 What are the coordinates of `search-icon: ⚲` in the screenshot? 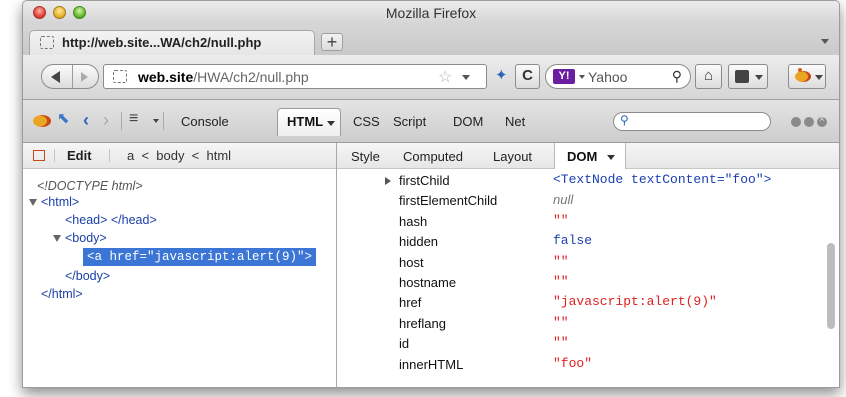 It's located at (677, 76).